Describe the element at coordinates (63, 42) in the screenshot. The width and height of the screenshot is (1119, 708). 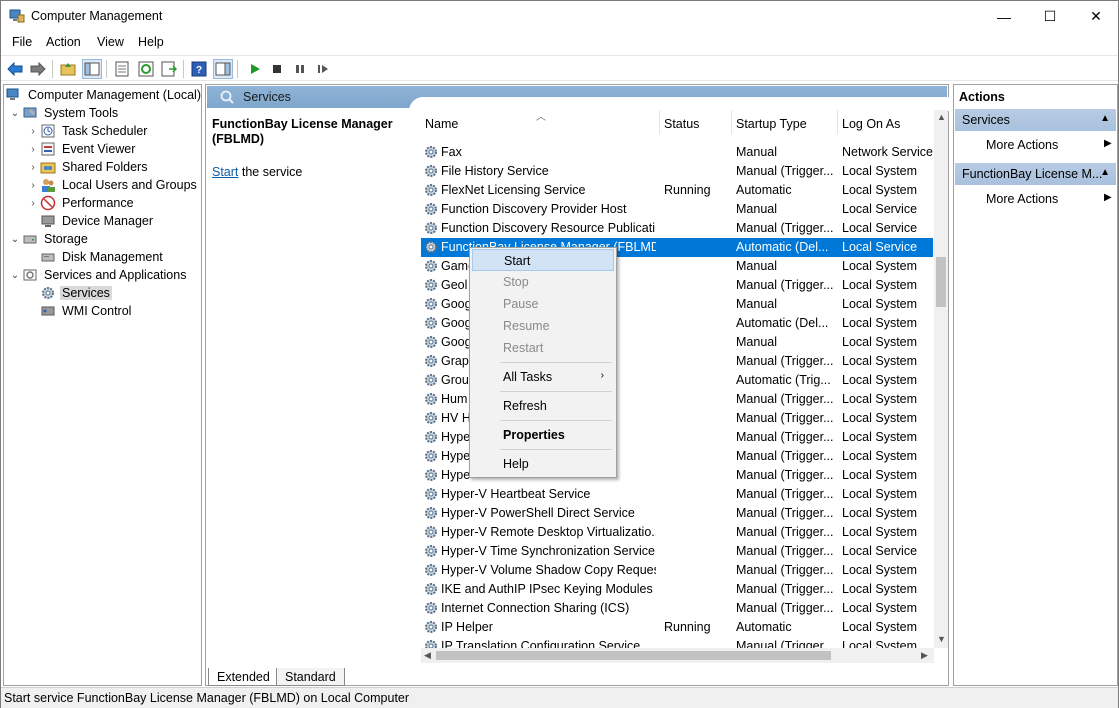
I see `menu-action: Action` at that location.